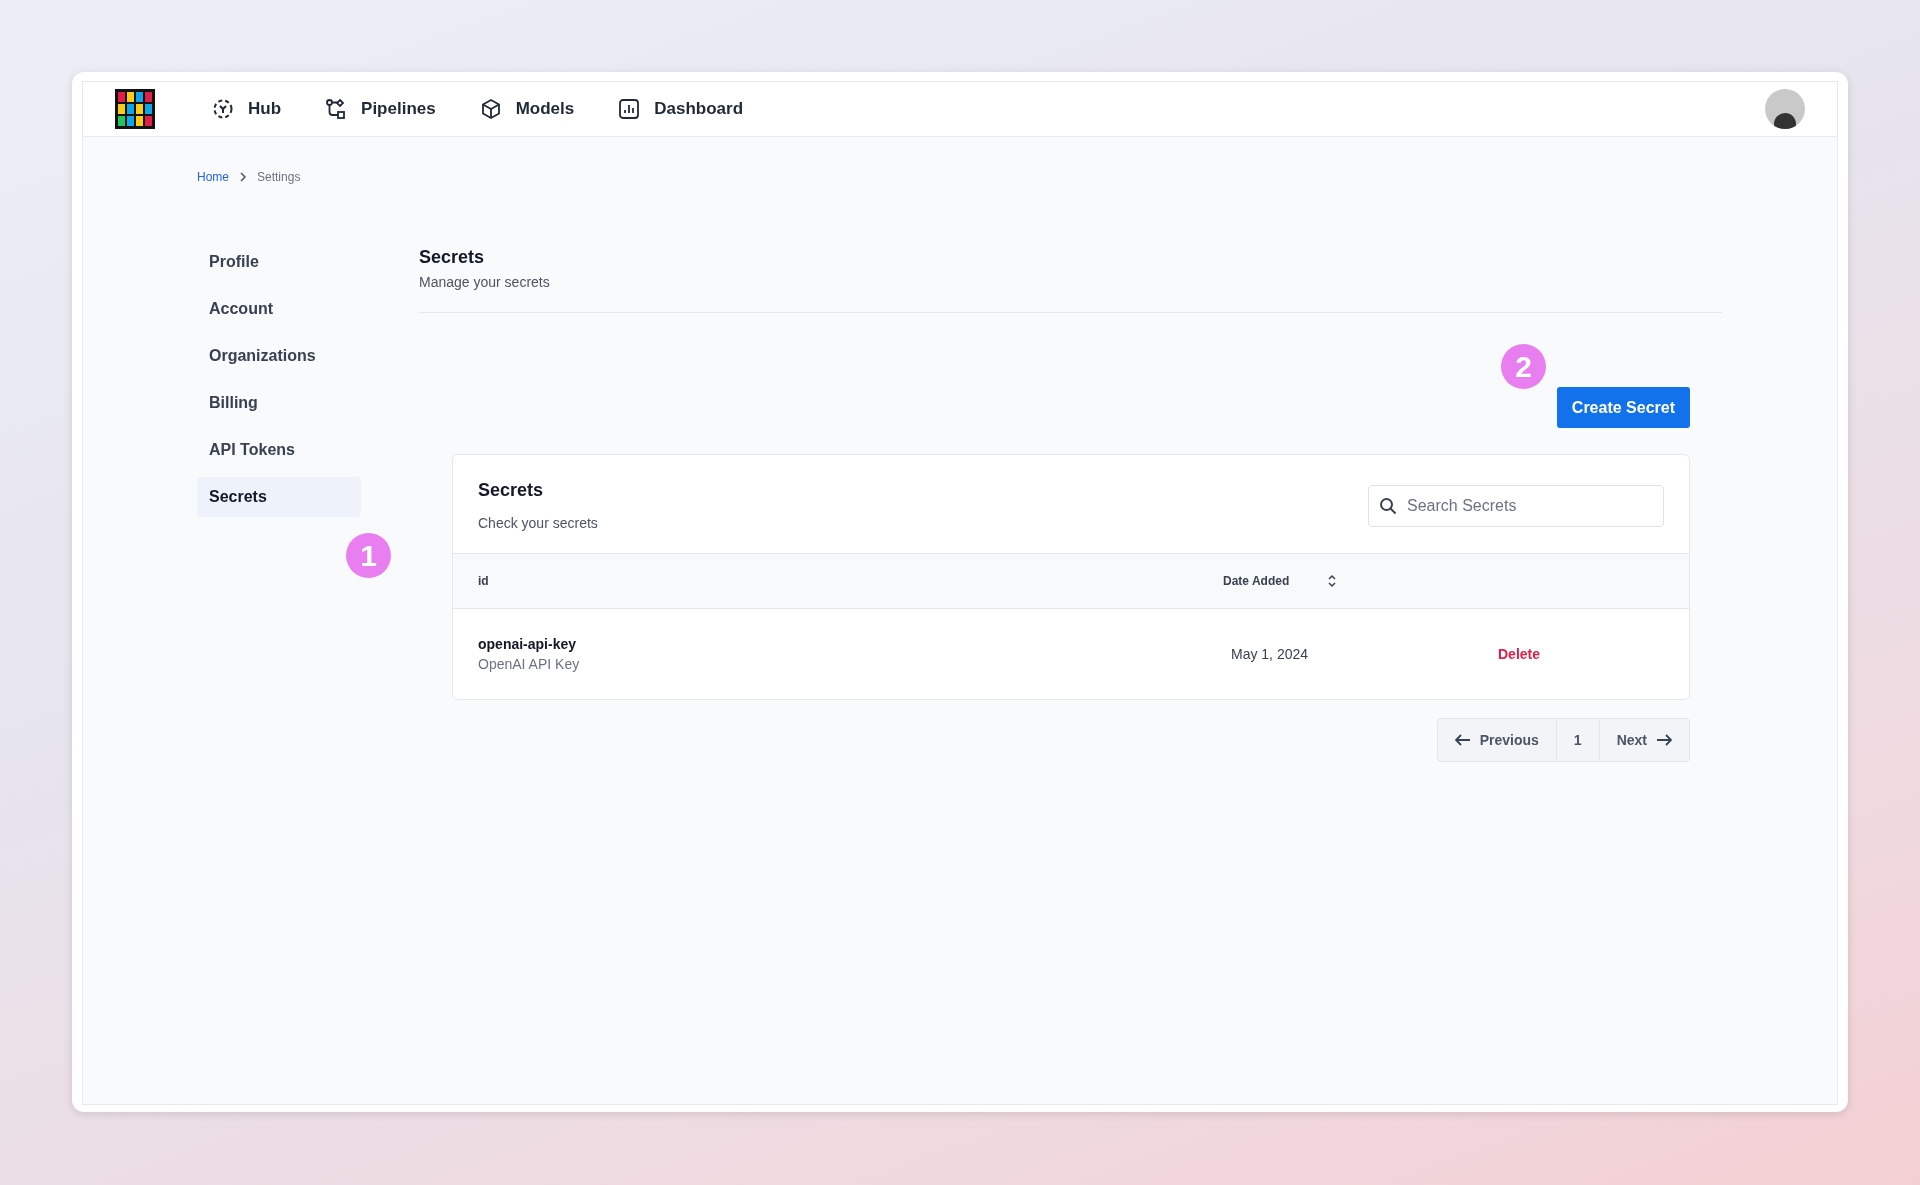 The image size is (1920, 1185). Describe the element at coordinates (528, 644) in the screenshot. I see `secret-id: openai-api-key` at that location.